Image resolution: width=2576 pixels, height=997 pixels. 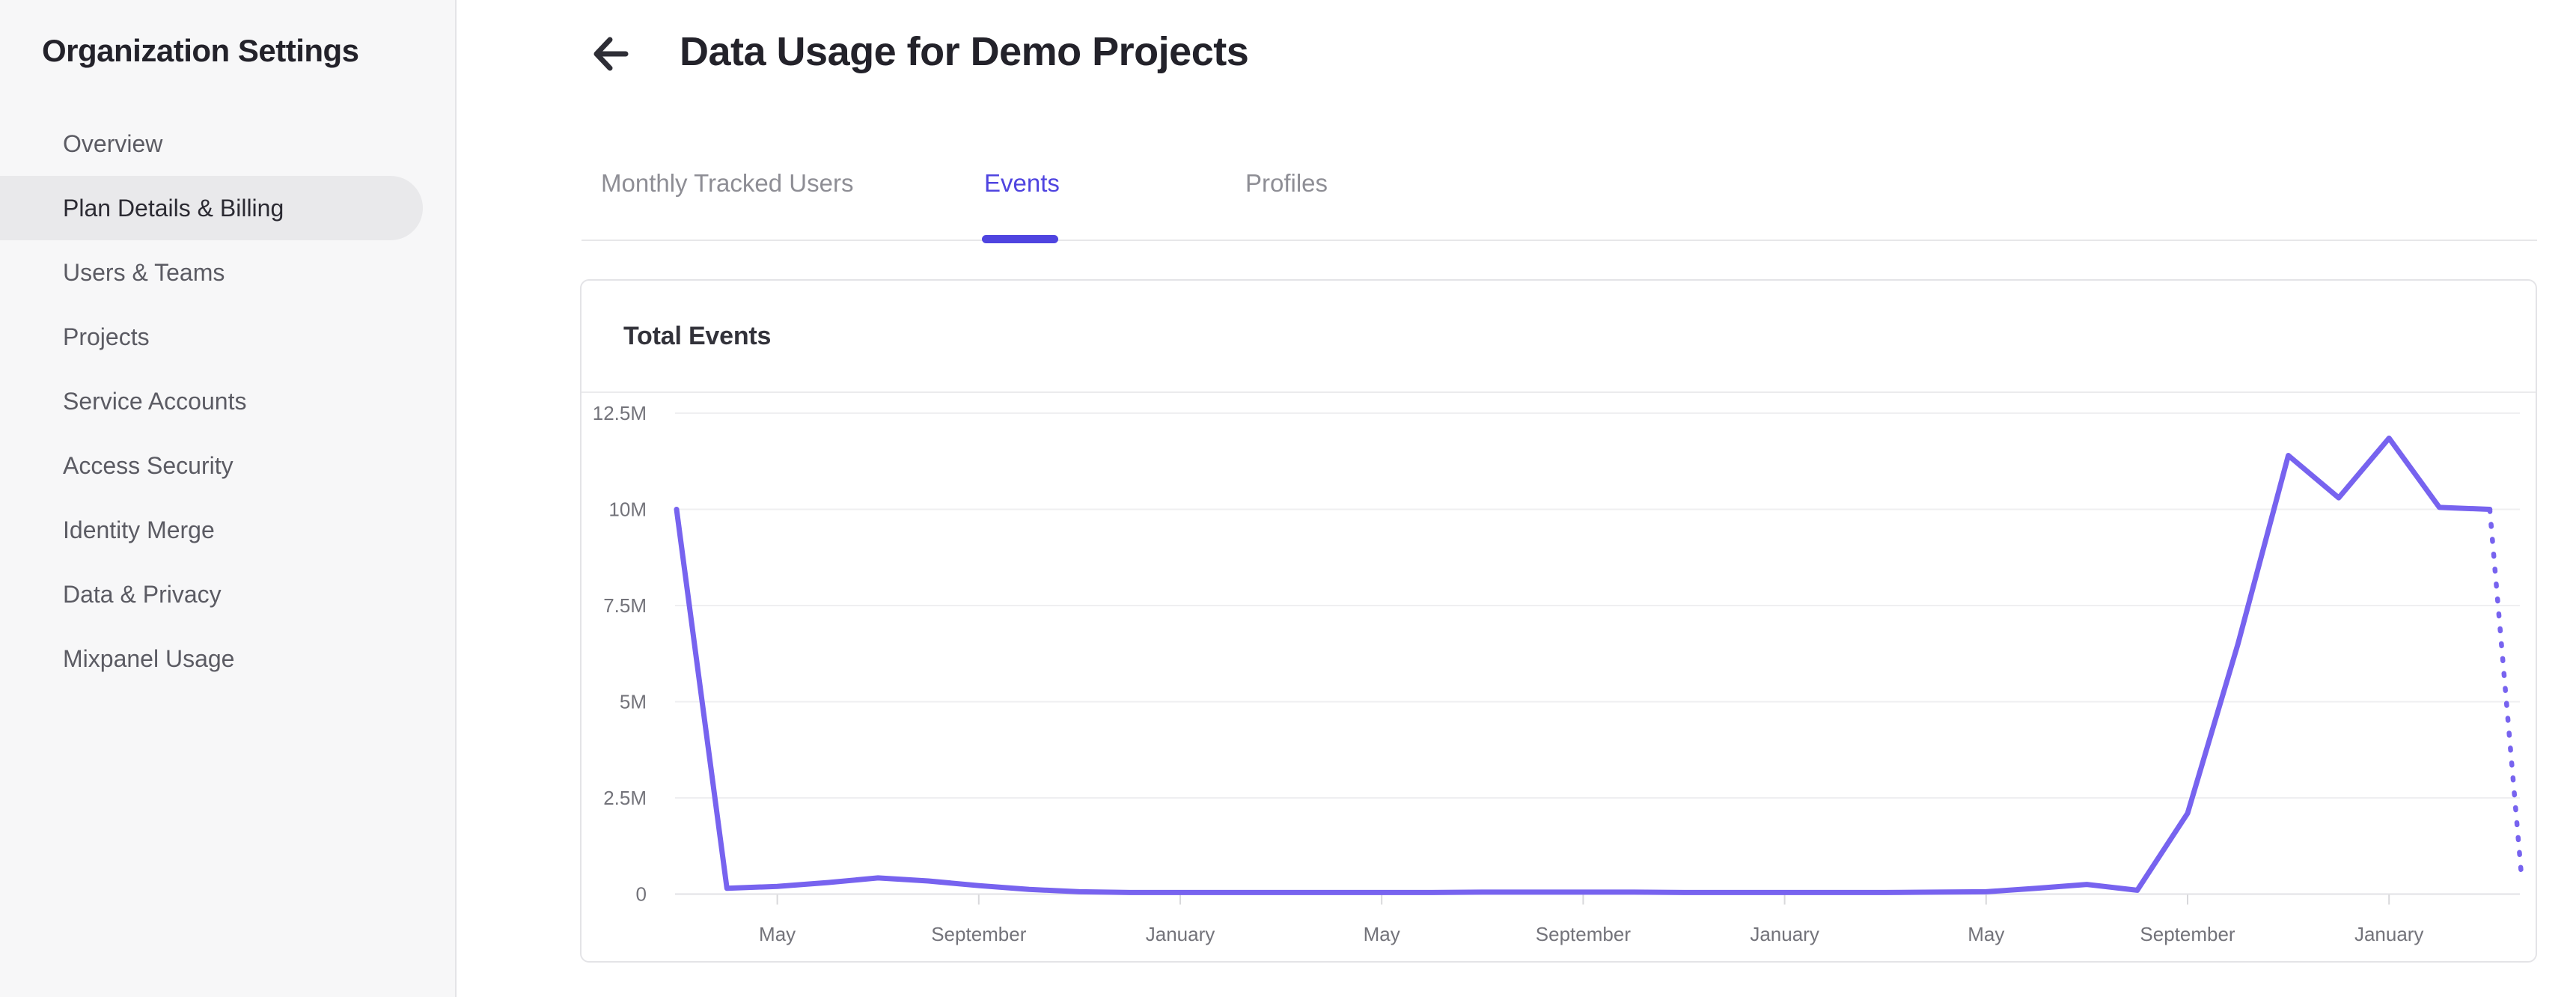 What do you see at coordinates (211, 530) in the screenshot?
I see `sidebar-item-identity-merge: Identity Merge` at bounding box center [211, 530].